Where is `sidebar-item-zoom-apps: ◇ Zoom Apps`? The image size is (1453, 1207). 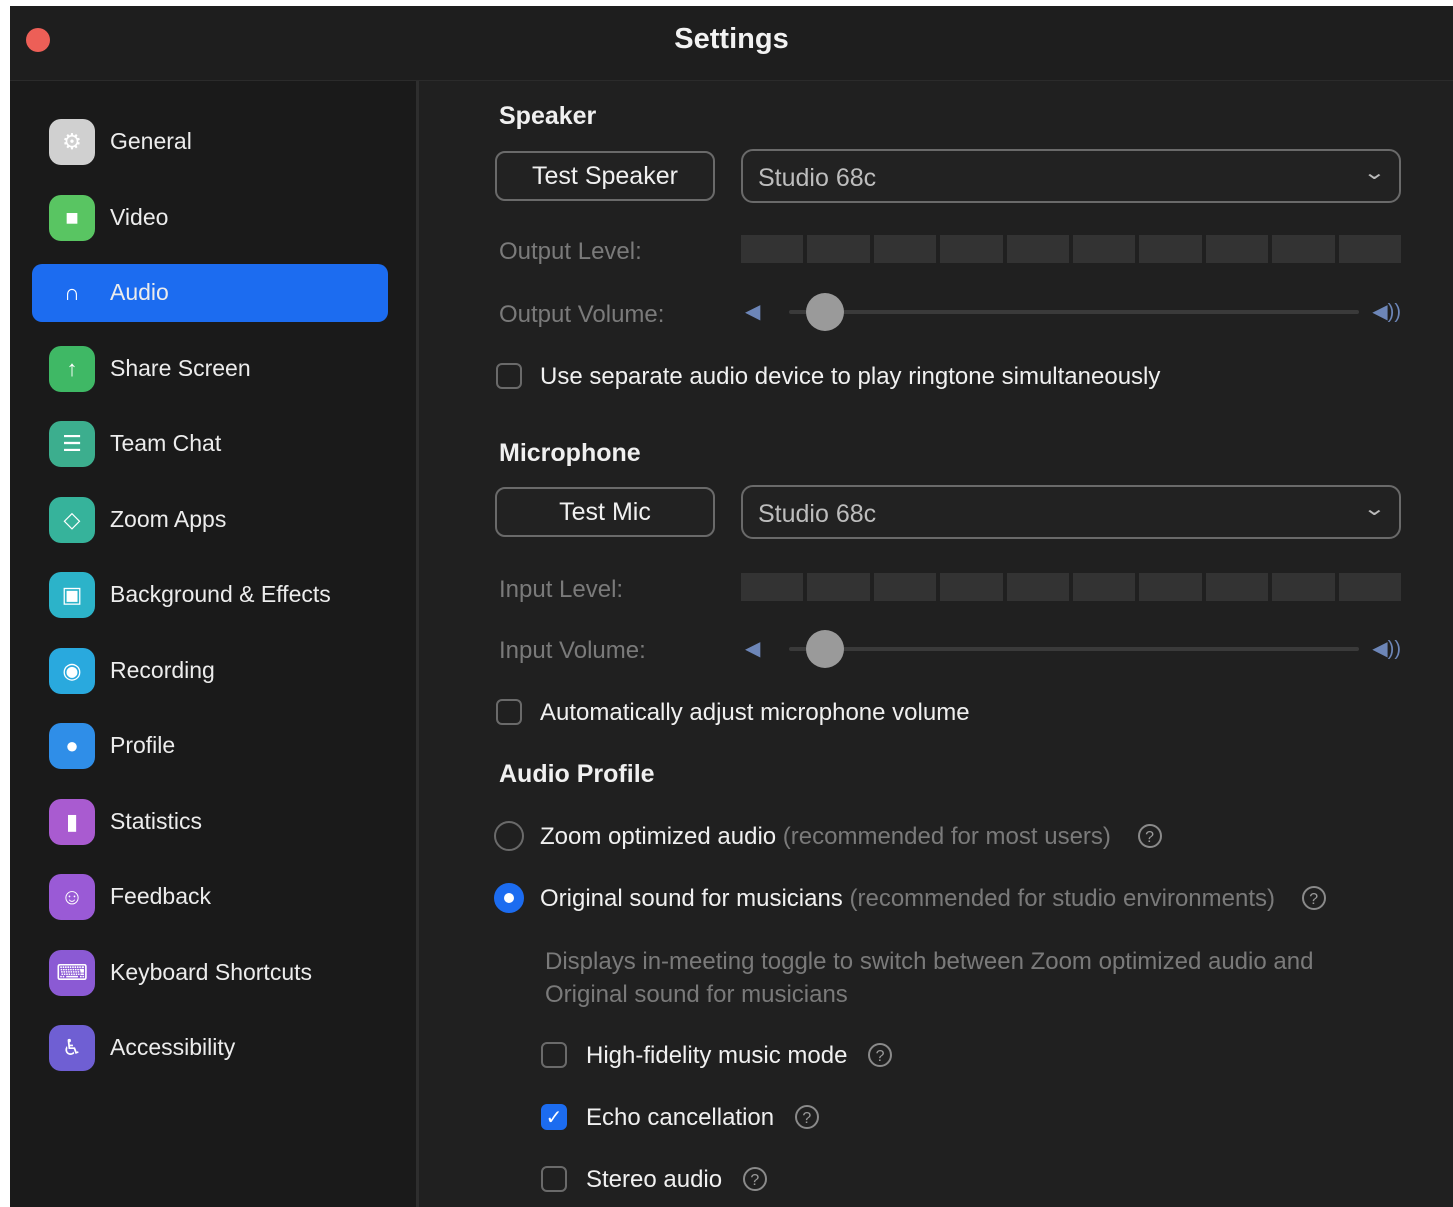
sidebar-item-zoom-apps: ◇ Zoom Apps is located at coordinates (210, 520).